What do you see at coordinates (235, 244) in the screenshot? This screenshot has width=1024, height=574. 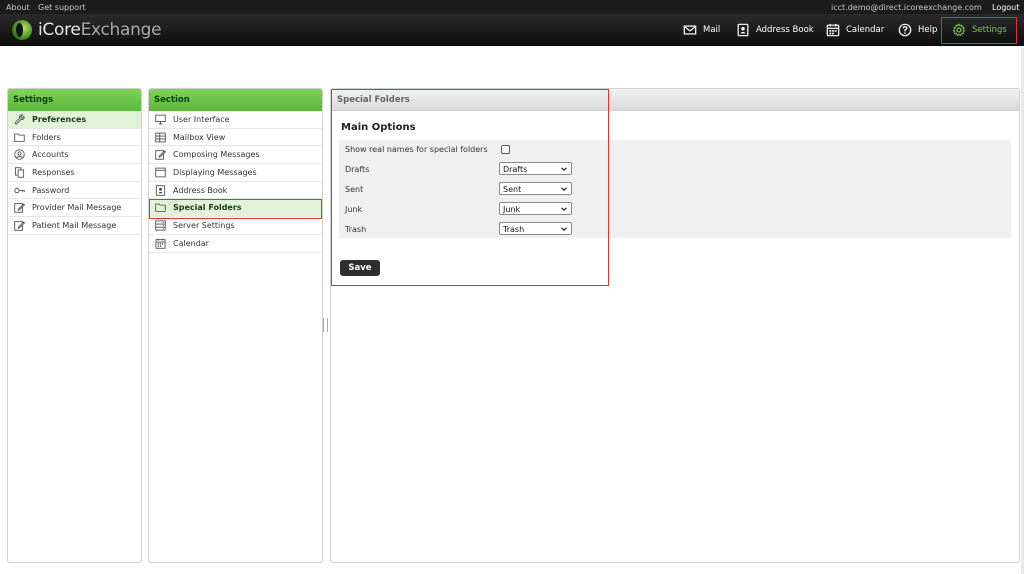 I see `section-item-calendar: Calendar` at bounding box center [235, 244].